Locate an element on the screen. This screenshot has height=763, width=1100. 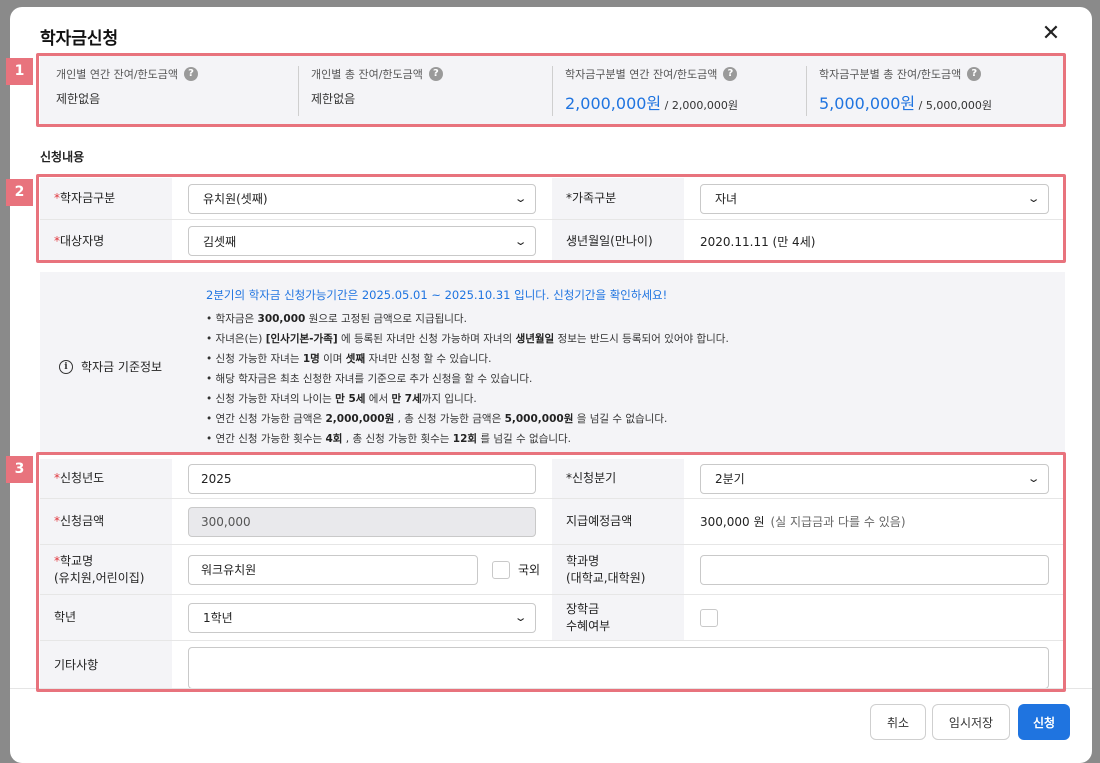
info-label: 학자금 기준정보 is located at coordinates (122, 367).